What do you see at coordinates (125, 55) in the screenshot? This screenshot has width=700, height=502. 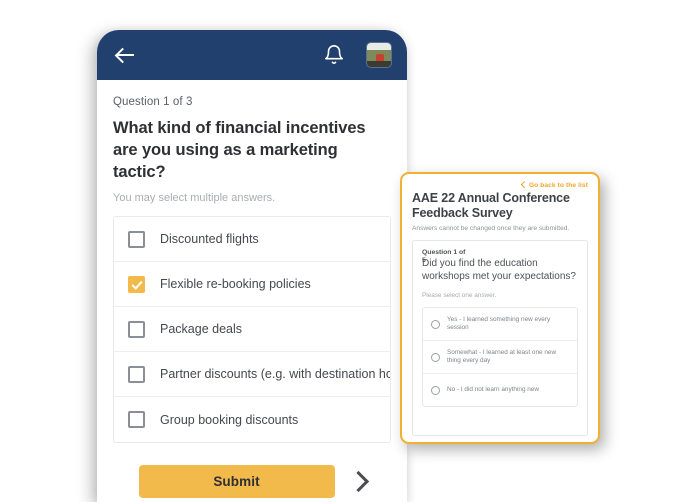 I see `back-arrow-icon` at bounding box center [125, 55].